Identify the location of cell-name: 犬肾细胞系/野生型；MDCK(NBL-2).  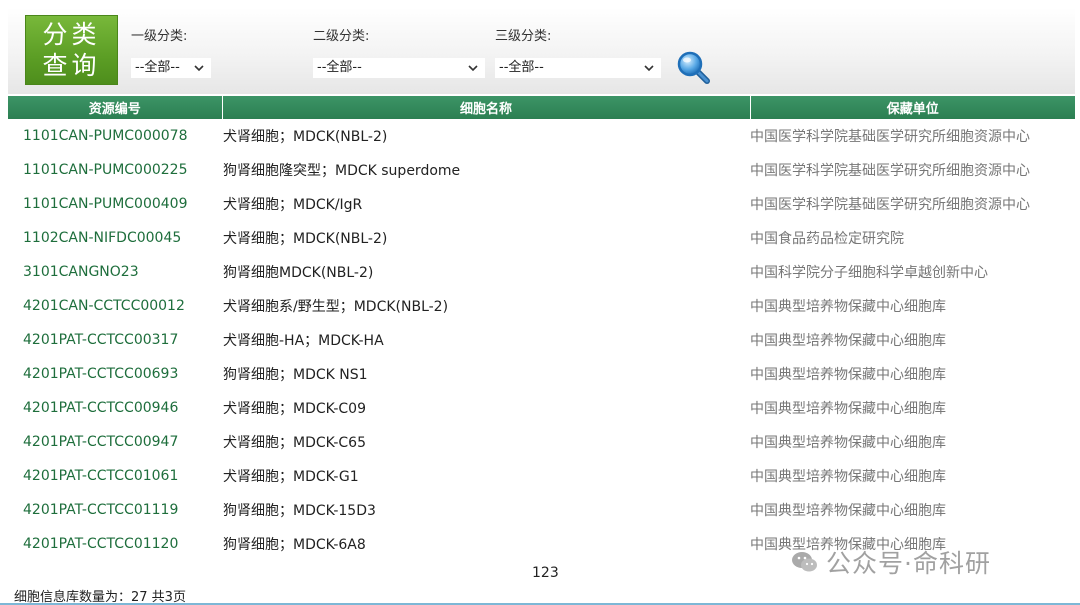
(336, 307).